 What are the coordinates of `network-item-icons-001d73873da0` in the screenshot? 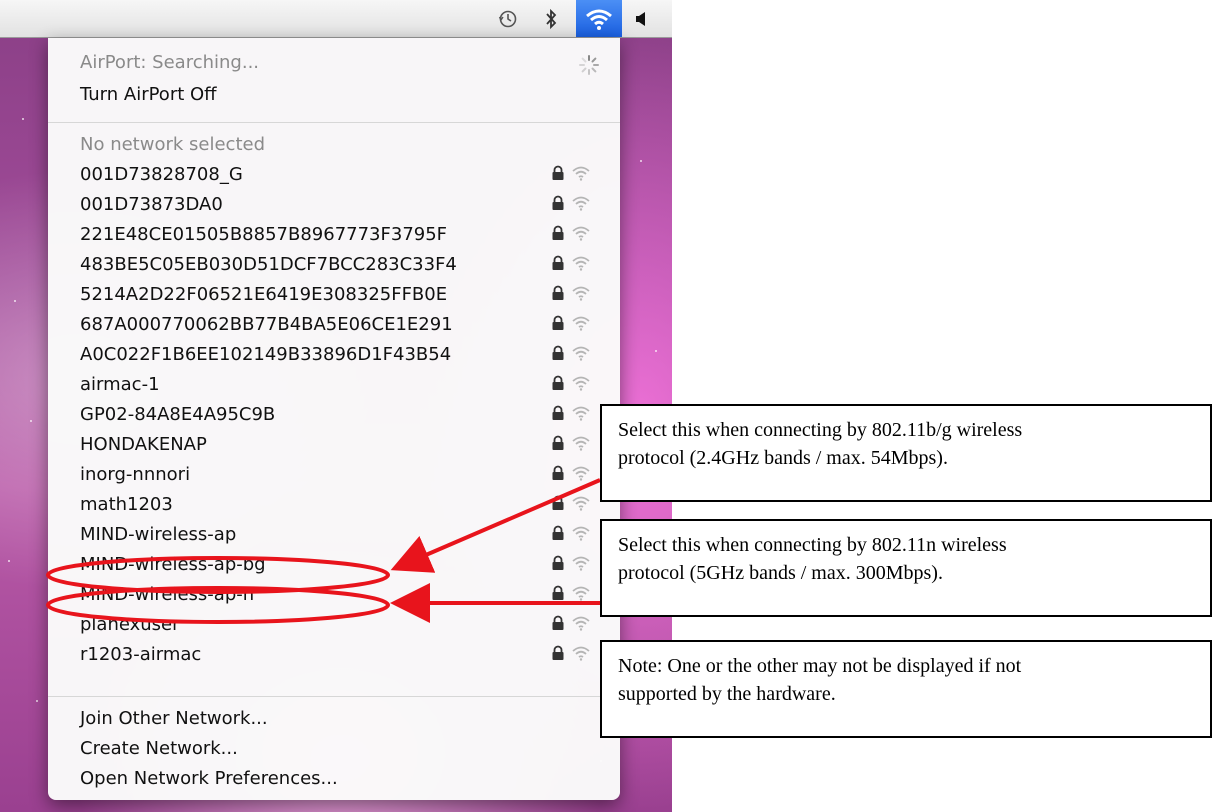 It's located at (581, 205).